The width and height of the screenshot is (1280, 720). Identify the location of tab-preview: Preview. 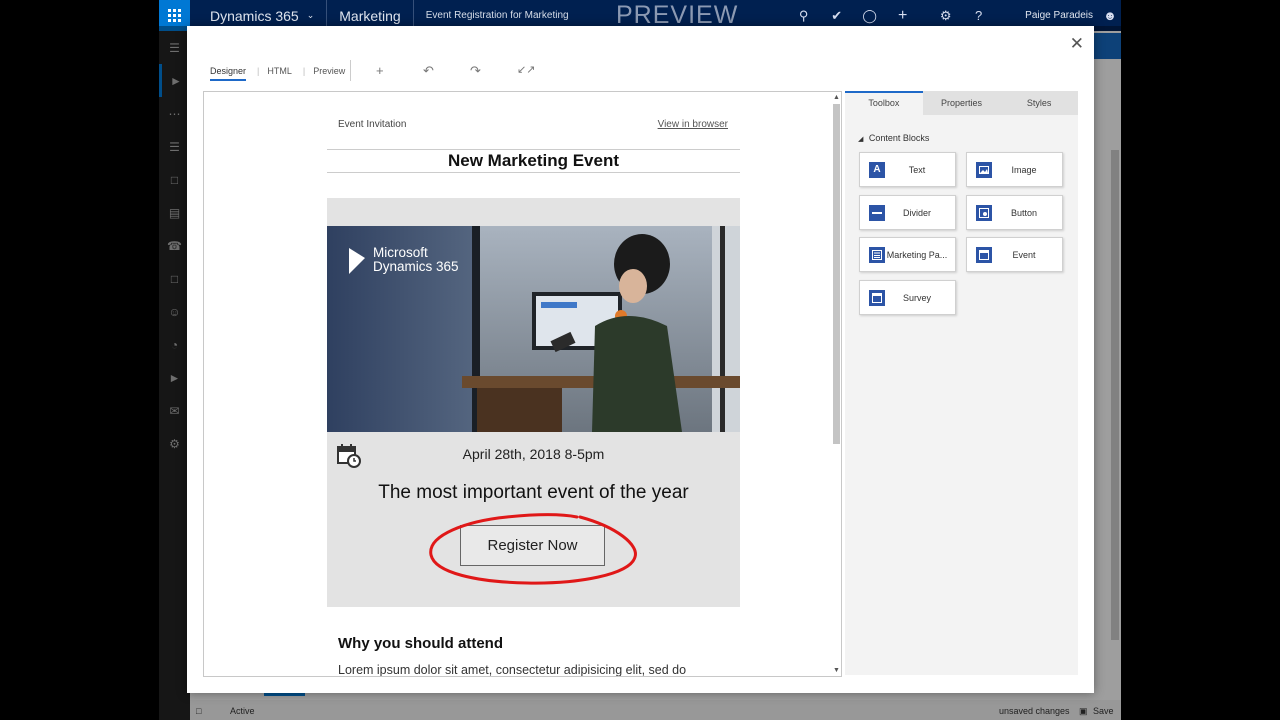
(329, 73).